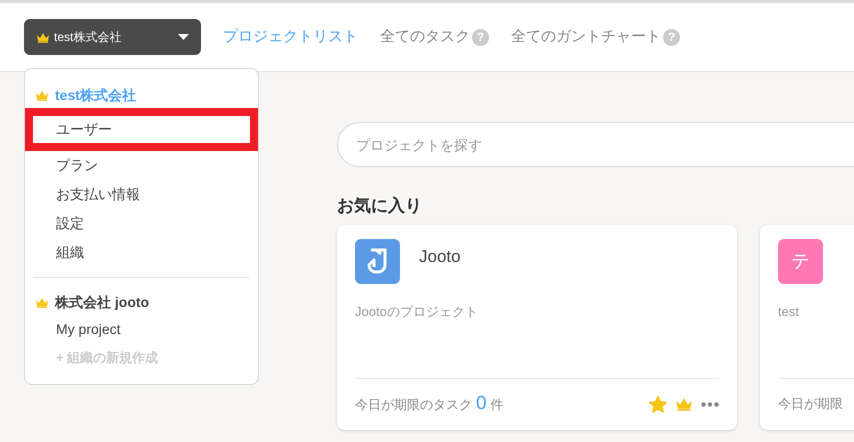 The width and height of the screenshot is (854, 442). What do you see at coordinates (141, 129) in the screenshot?
I see `menu-item: ユーザー` at bounding box center [141, 129].